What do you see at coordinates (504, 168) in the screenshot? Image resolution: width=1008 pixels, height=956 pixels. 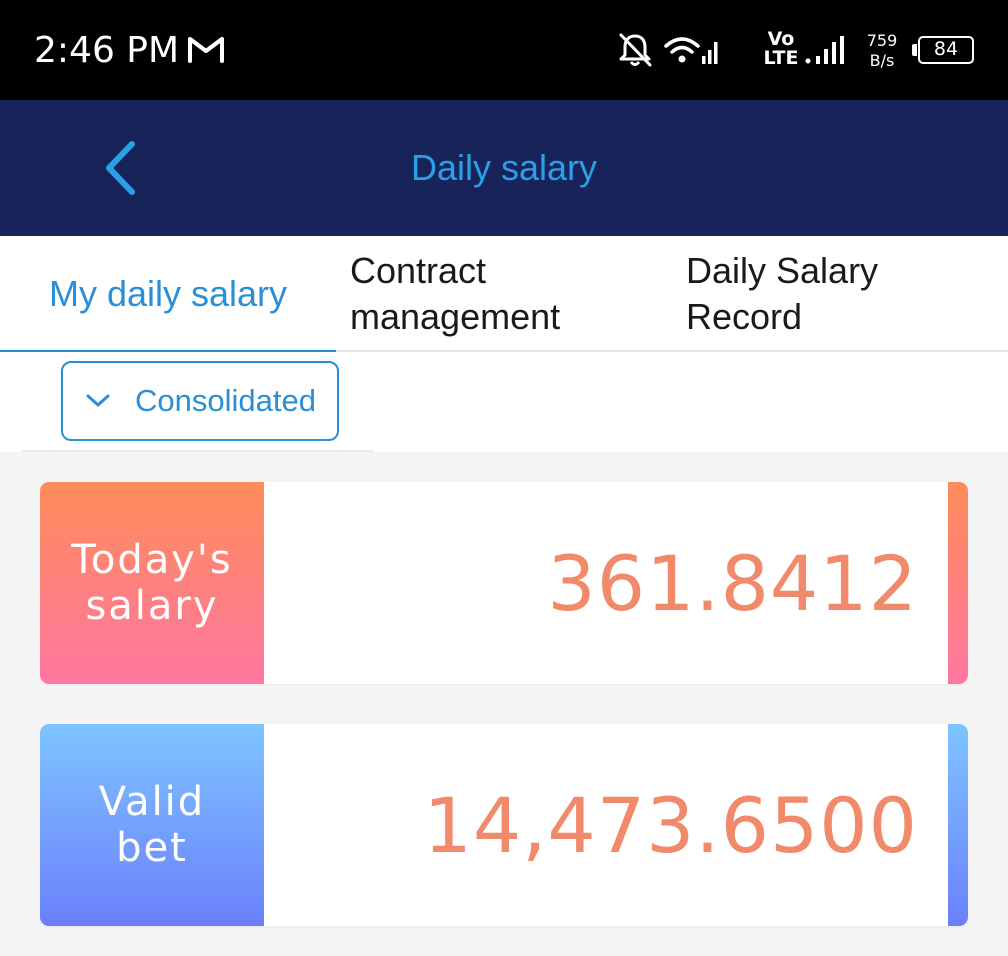 I see `app-header: Daily salary` at bounding box center [504, 168].